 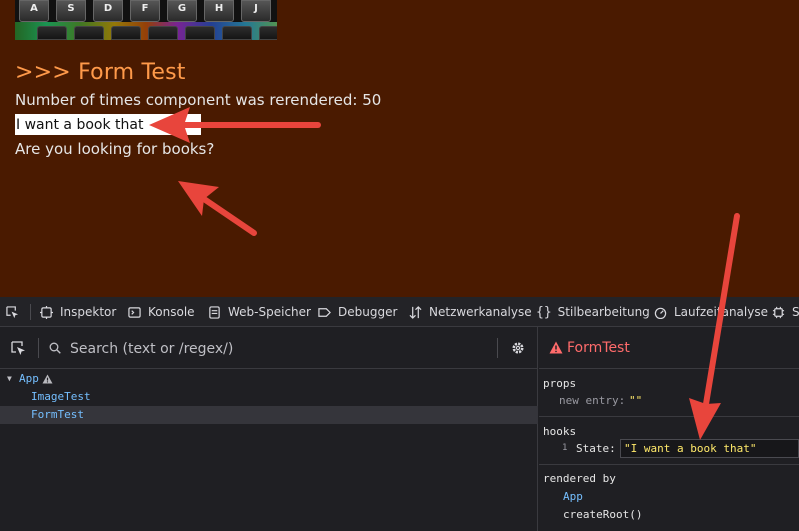 What do you see at coordinates (171, 312) in the screenshot?
I see `tab-label: Konsole` at bounding box center [171, 312].